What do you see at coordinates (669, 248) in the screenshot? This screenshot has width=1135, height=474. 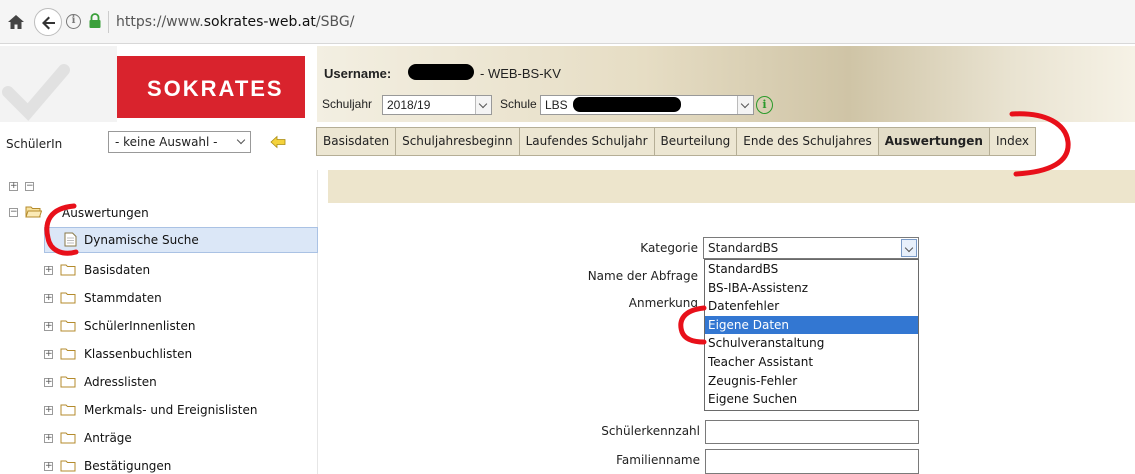 I see `kategorie-label: Kategorie` at bounding box center [669, 248].